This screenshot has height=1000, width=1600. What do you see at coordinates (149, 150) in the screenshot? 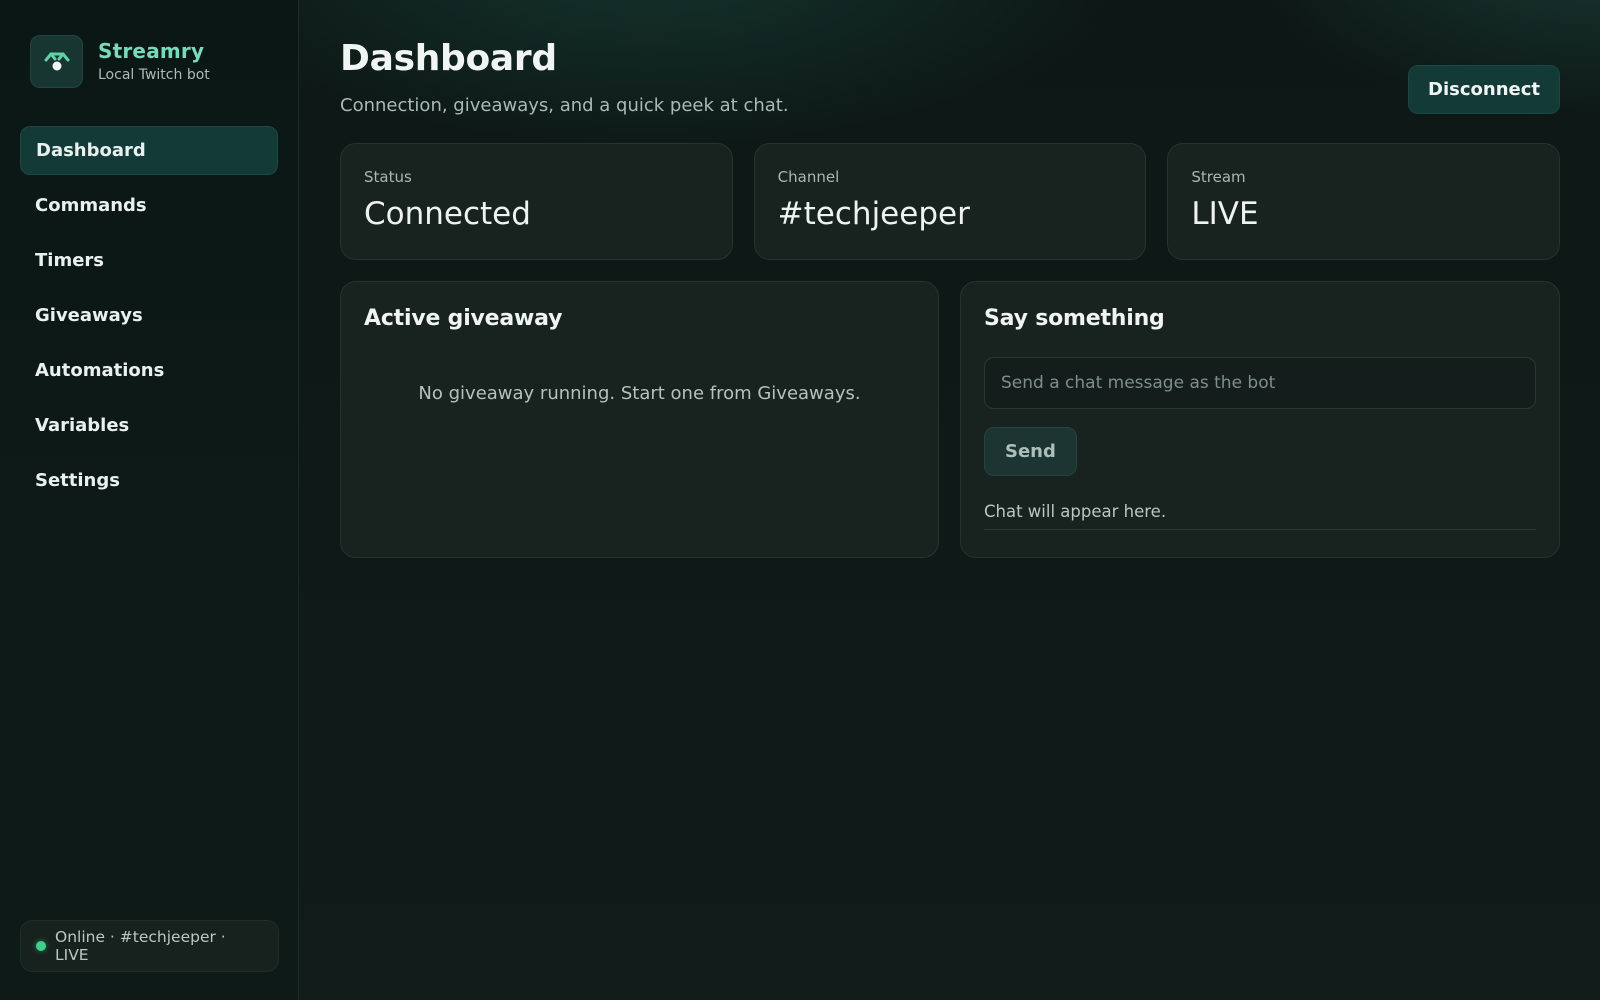
I see `sidebar-item-dashboard: Dashboard` at bounding box center [149, 150].